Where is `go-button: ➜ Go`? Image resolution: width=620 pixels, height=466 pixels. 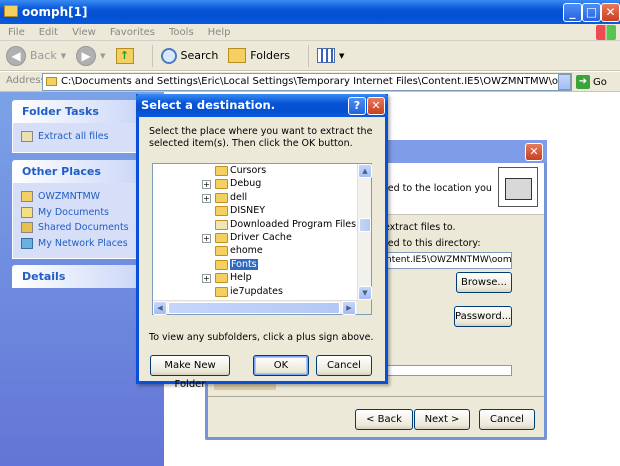
go-button: ➜ Go is located at coordinates (596, 82).